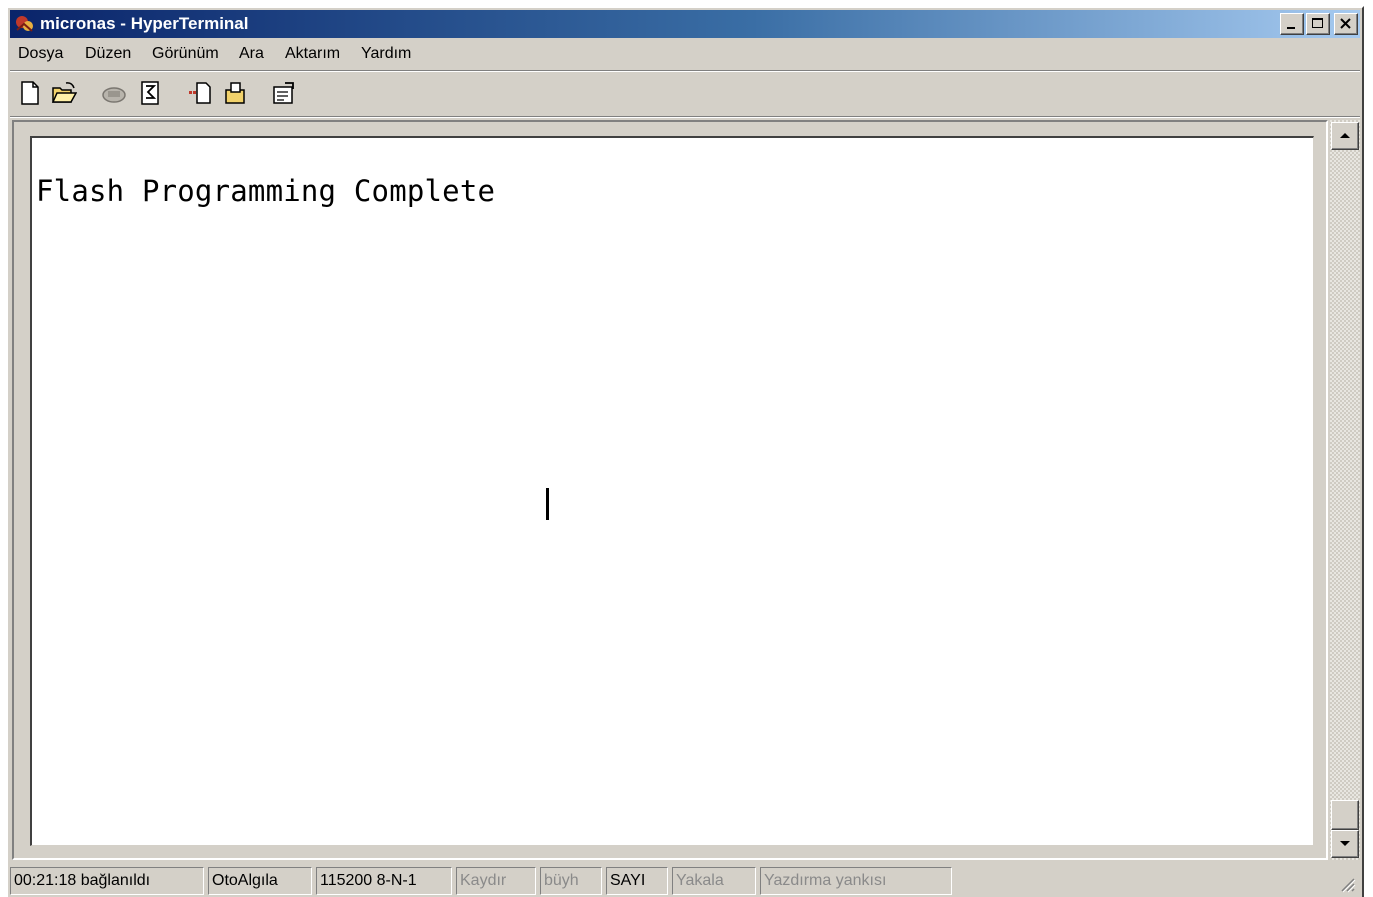 This screenshot has width=1373, height=897. I want to click on toolbar-divider, so click(685, 117).